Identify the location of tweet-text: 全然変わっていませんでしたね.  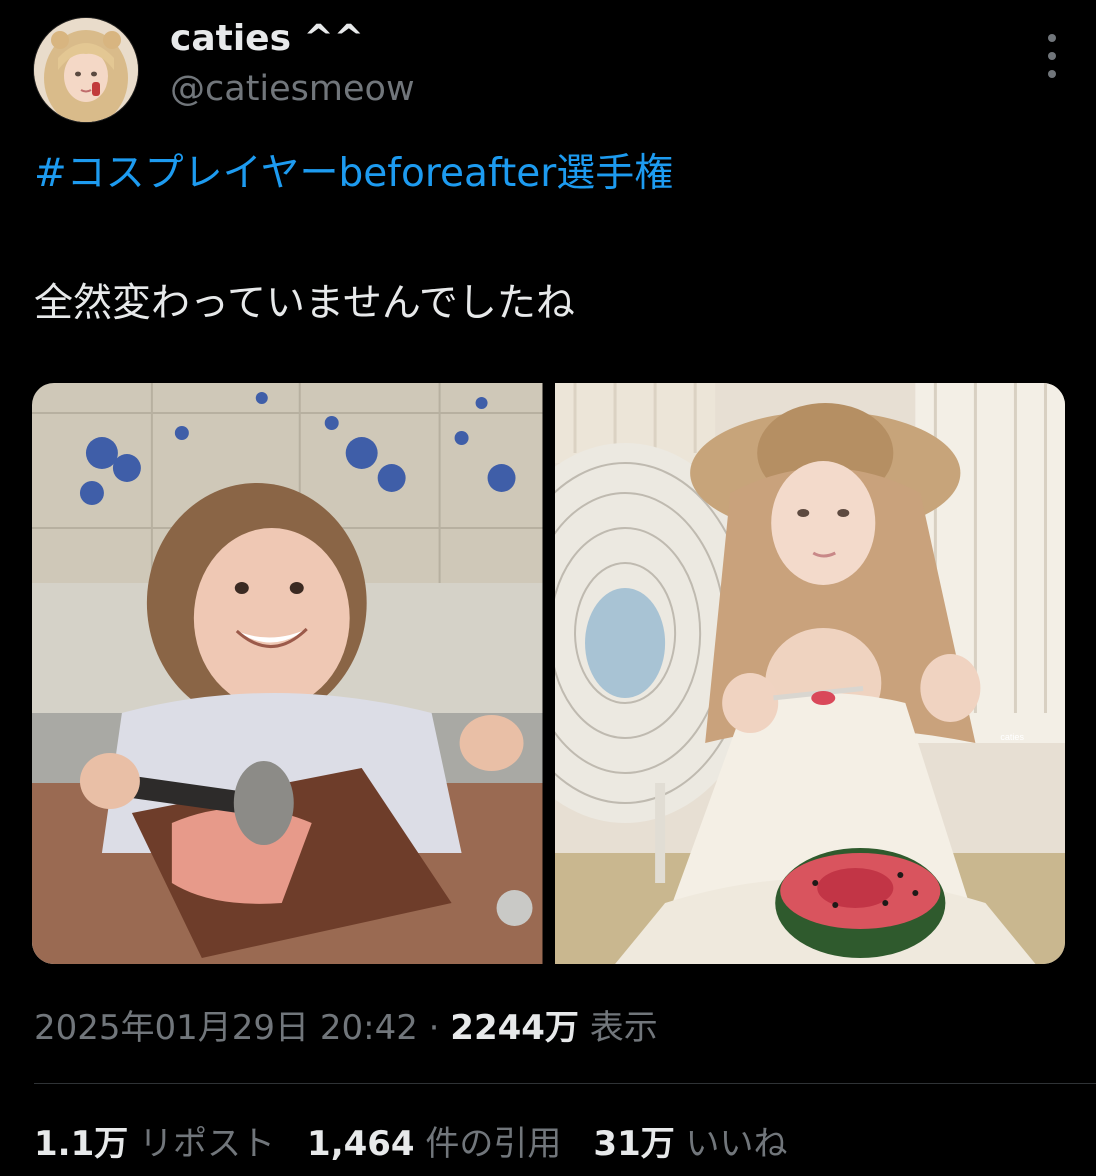
(304, 303).